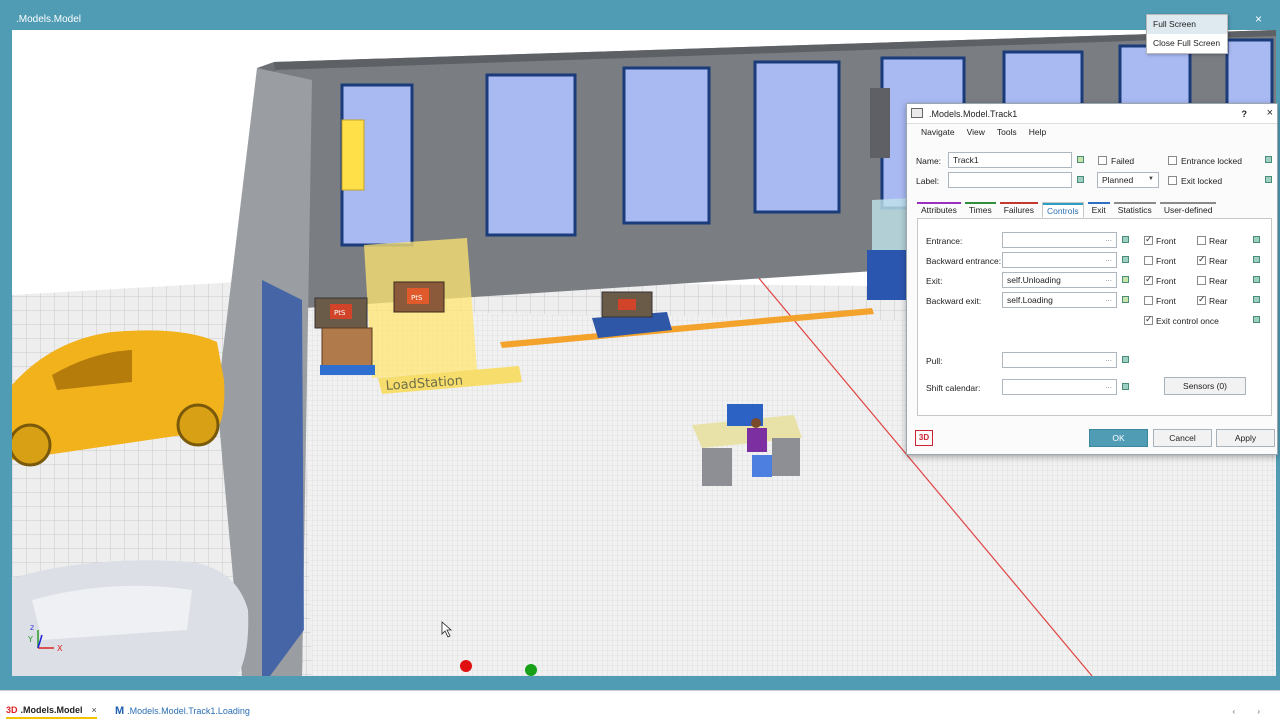 Image resolution: width=1280 pixels, height=720 pixels. I want to click on tab-statistics: Statistics, so click(1134, 210).